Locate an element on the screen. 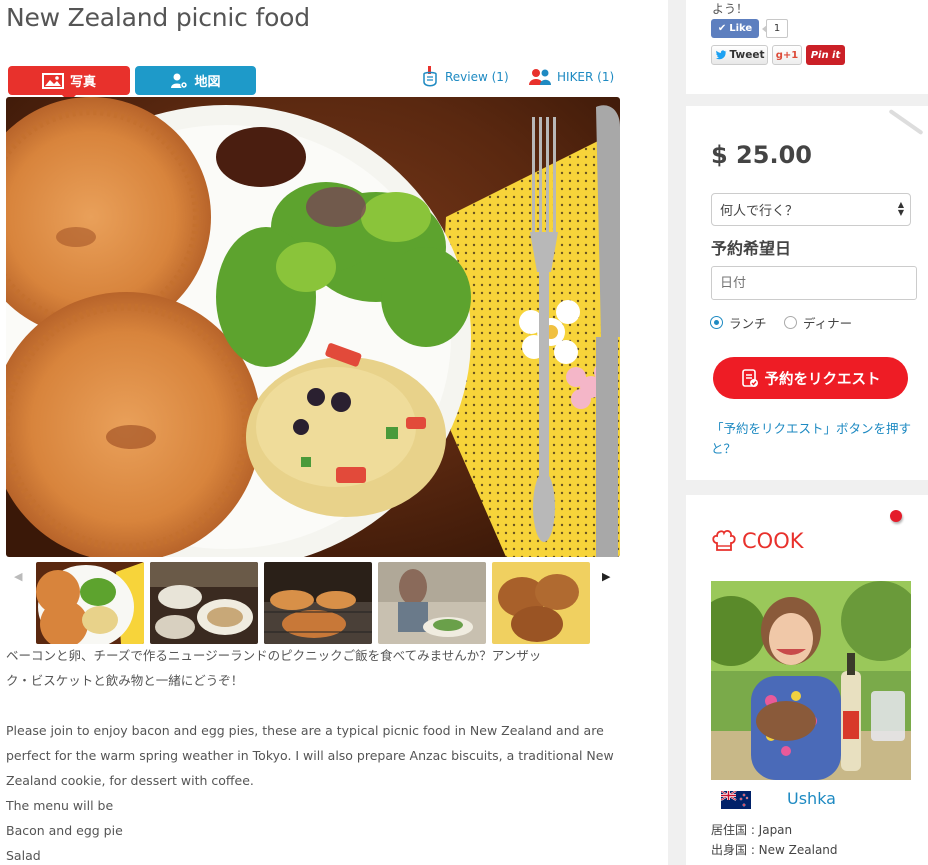 The width and height of the screenshot is (928, 865). facebook-like-button: ✔ Like is located at coordinates (735, 28).